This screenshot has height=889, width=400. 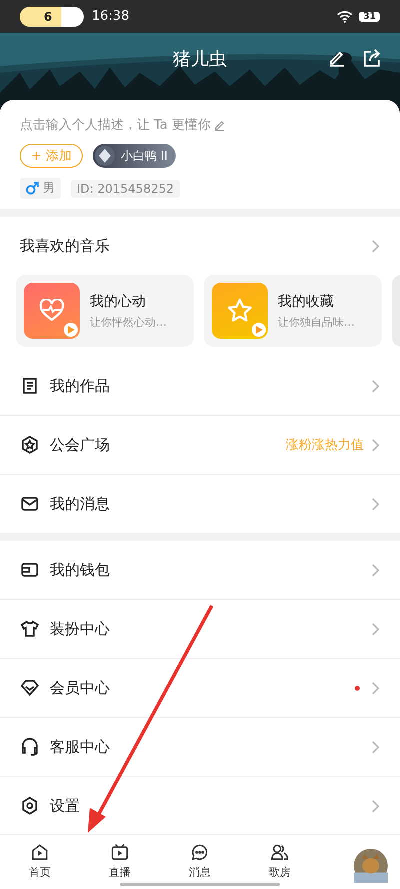 I want to click on menu-item: 我的作品, so click(x=200, y=386).